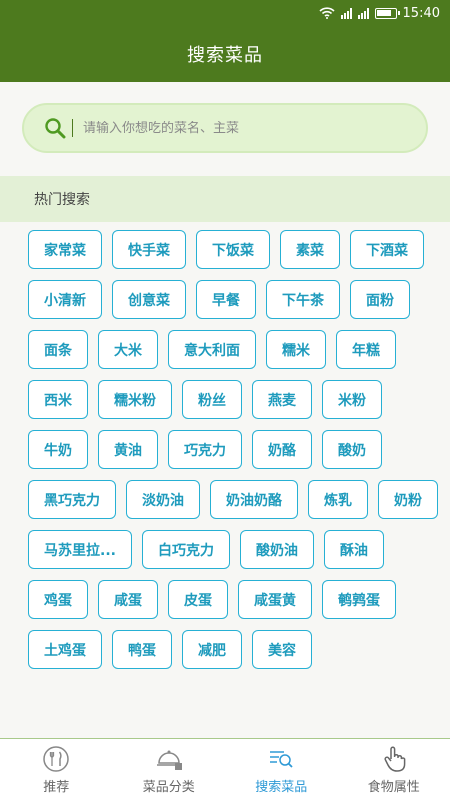  I want to click on hot-tag-button: 皮蛋, so click(198, 599).